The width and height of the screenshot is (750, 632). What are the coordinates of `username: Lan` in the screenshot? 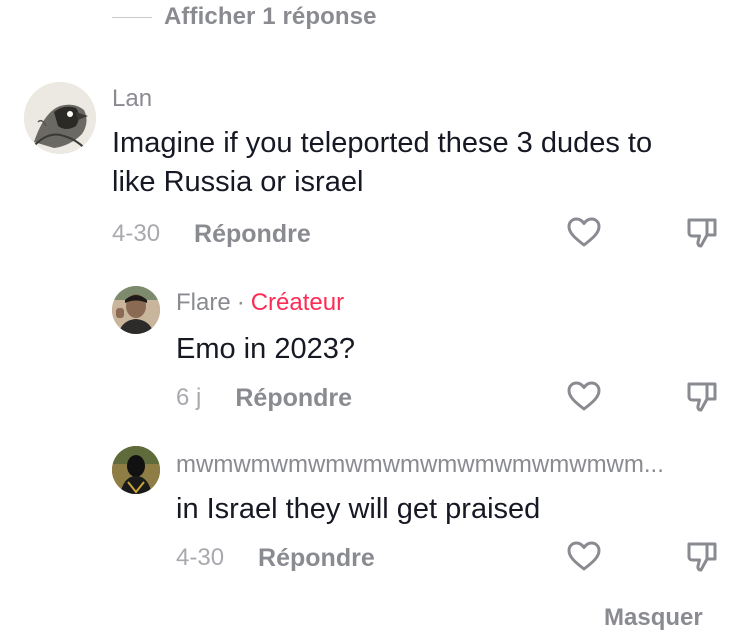 It's located at (132, 99).